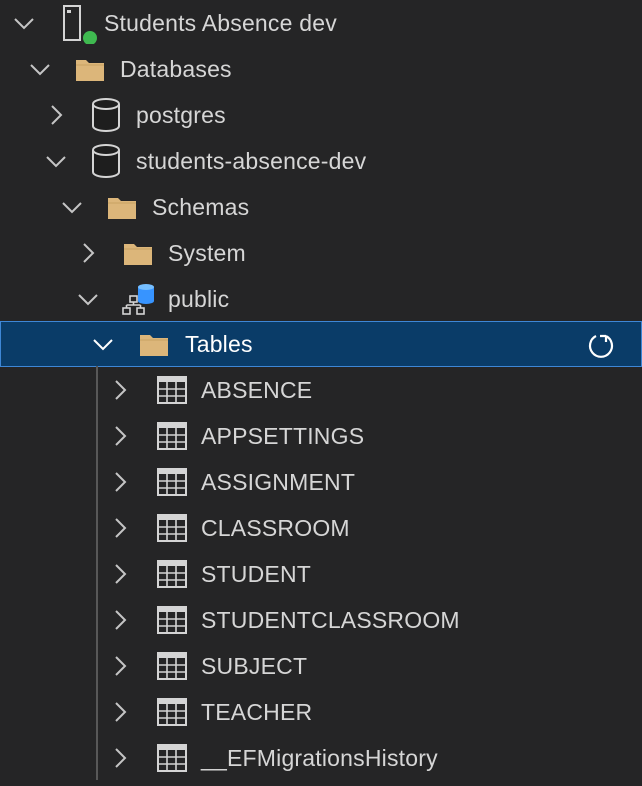 This screenshot has height=786, width=642. Describe the element at coordinates (275, 528) in the screenshot. I see `table-label: CLASSROOM` at that location.